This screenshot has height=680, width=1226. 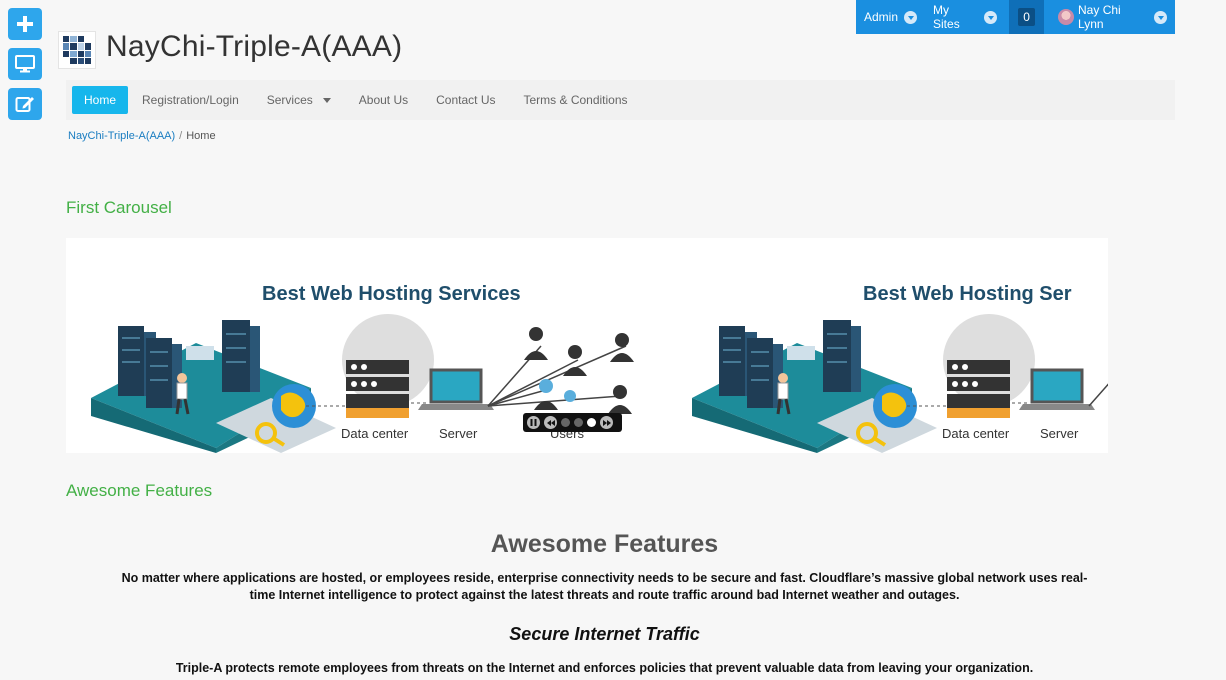 What do you see at coordinates (465, 100) in the screenshot?
I see `nav-contact-us: Contact Us` at bounding box center [465, 100].